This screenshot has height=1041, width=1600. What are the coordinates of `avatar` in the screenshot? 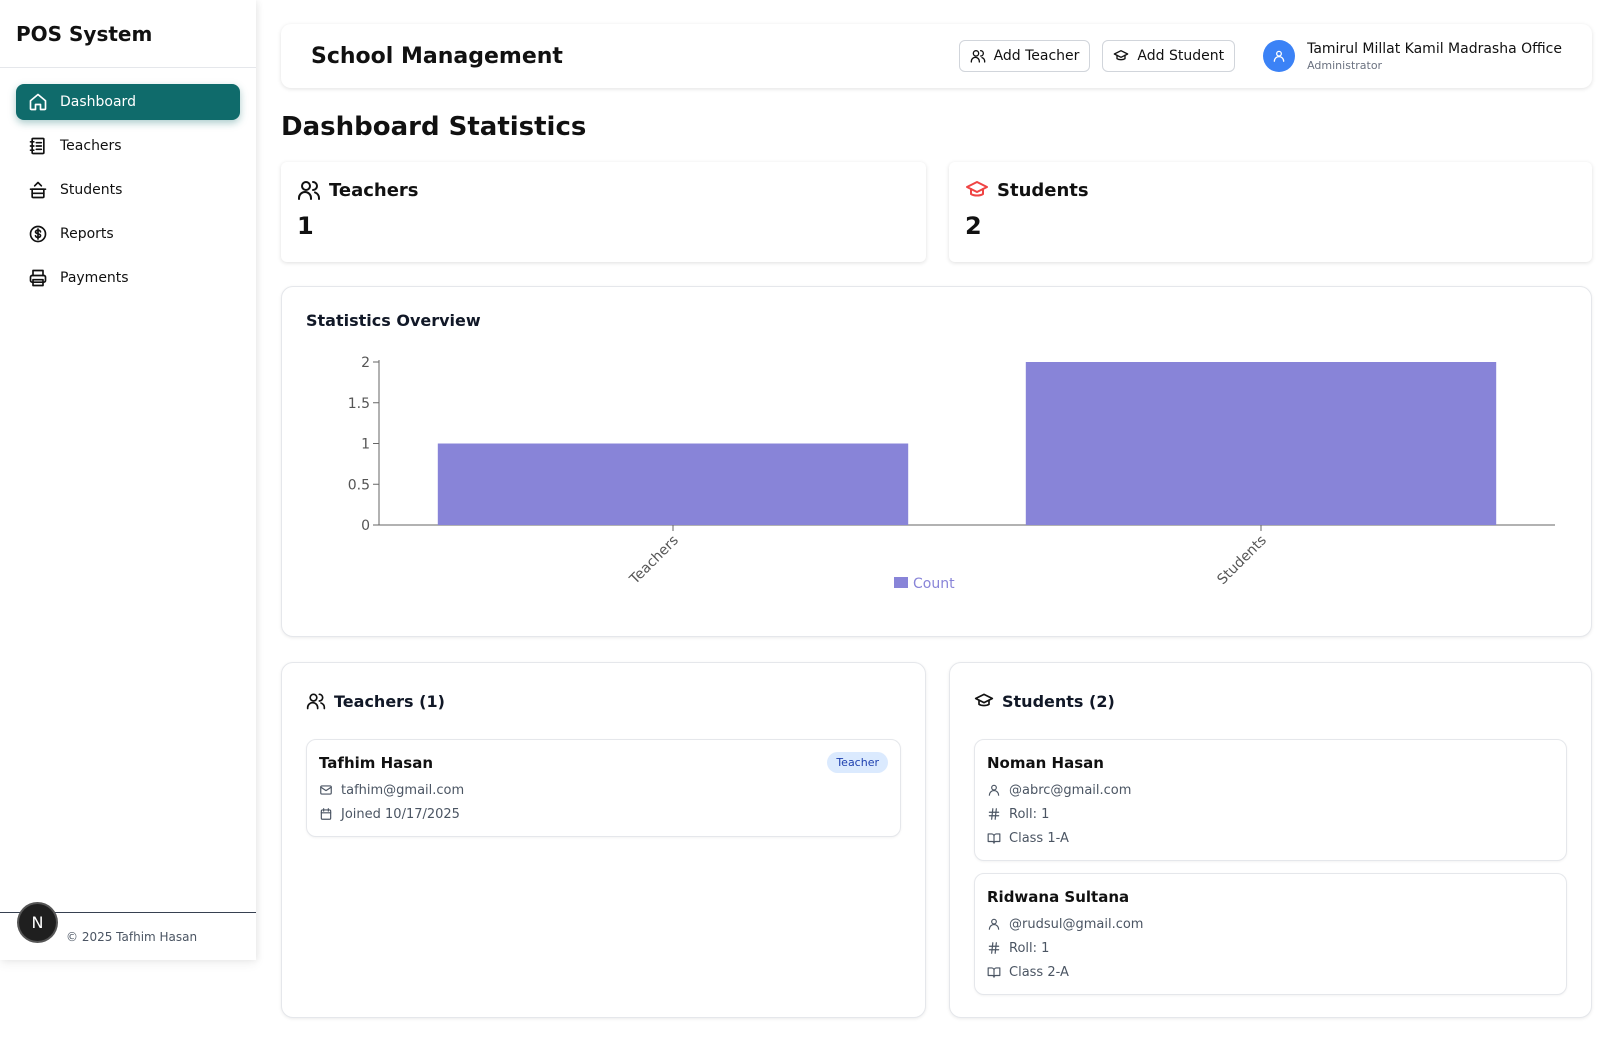 It's located at (1279, 56).